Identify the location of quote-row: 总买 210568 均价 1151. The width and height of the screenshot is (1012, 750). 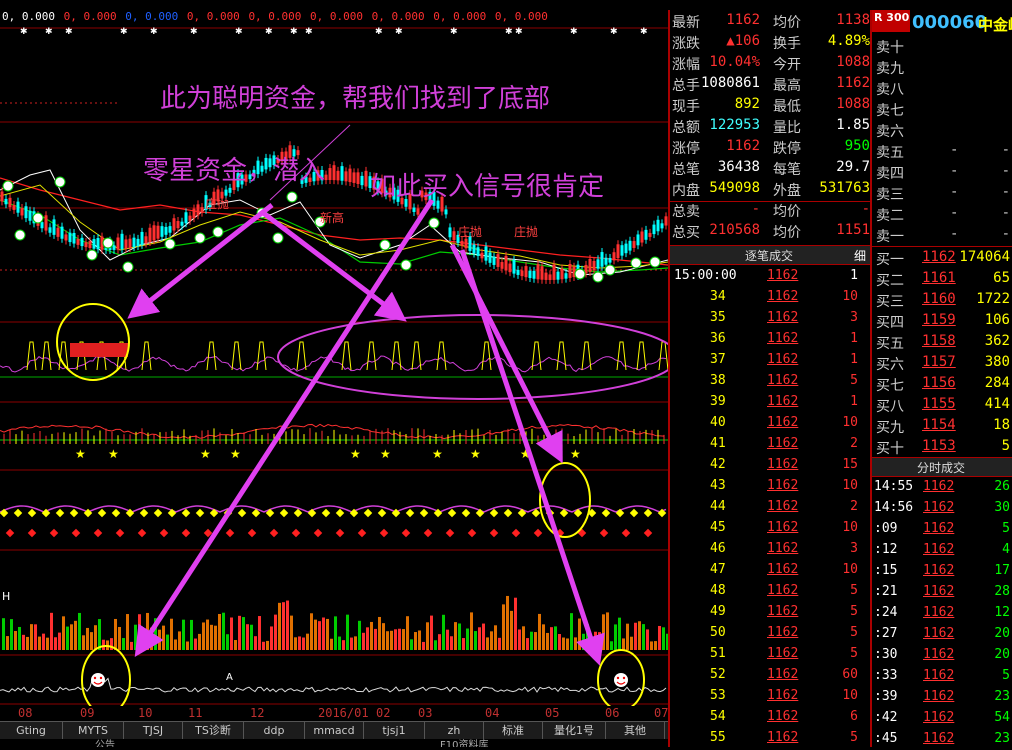
(771, 230).